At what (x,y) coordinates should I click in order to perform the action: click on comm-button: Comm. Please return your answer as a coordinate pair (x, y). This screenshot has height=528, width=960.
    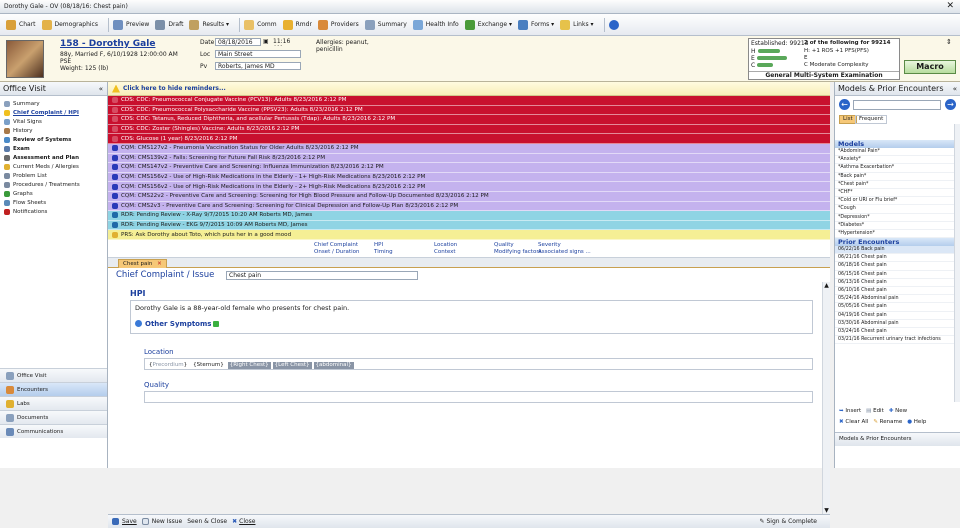
    Looking at the image, I should click on (260, 24).